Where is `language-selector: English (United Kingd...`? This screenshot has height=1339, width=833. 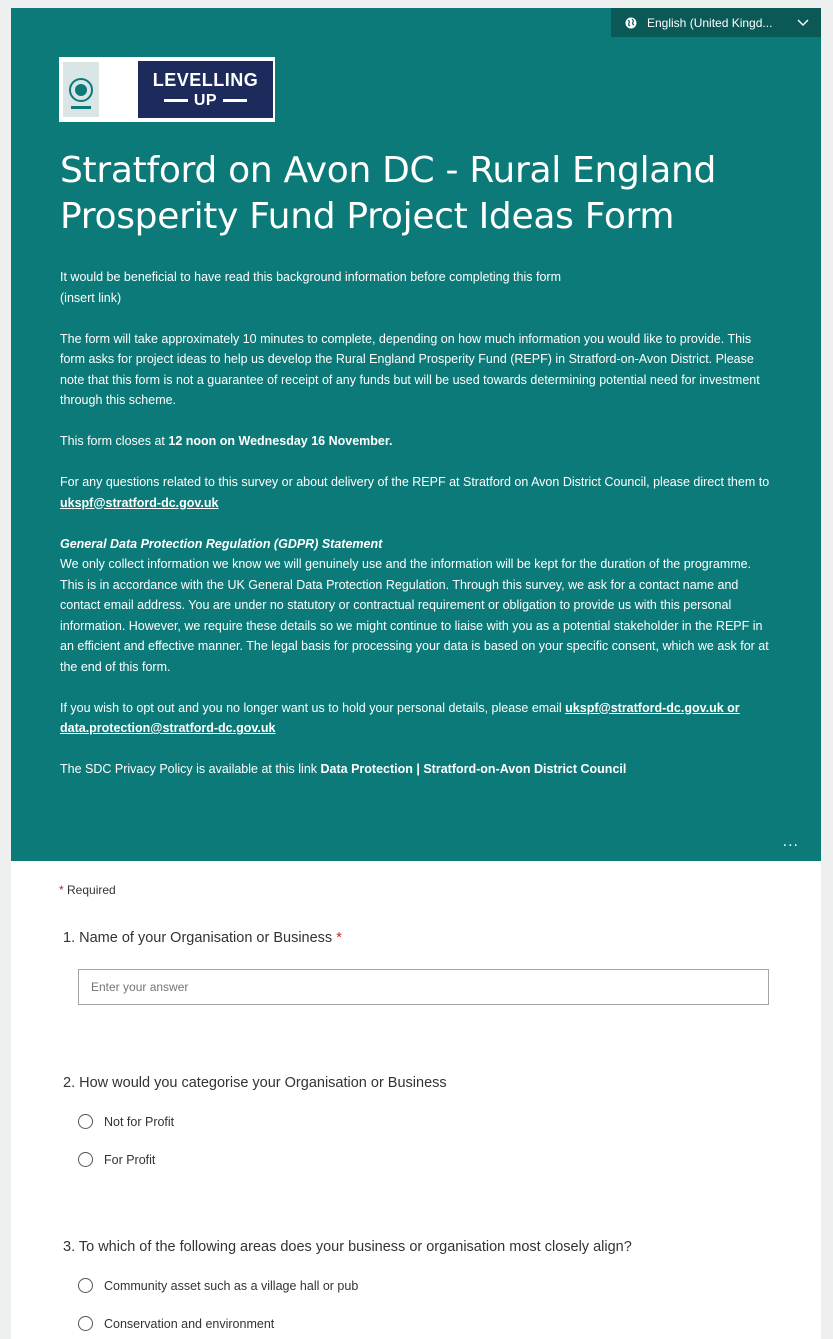 language-selector: English (United Kingd... is located at coordinates (716, 22).